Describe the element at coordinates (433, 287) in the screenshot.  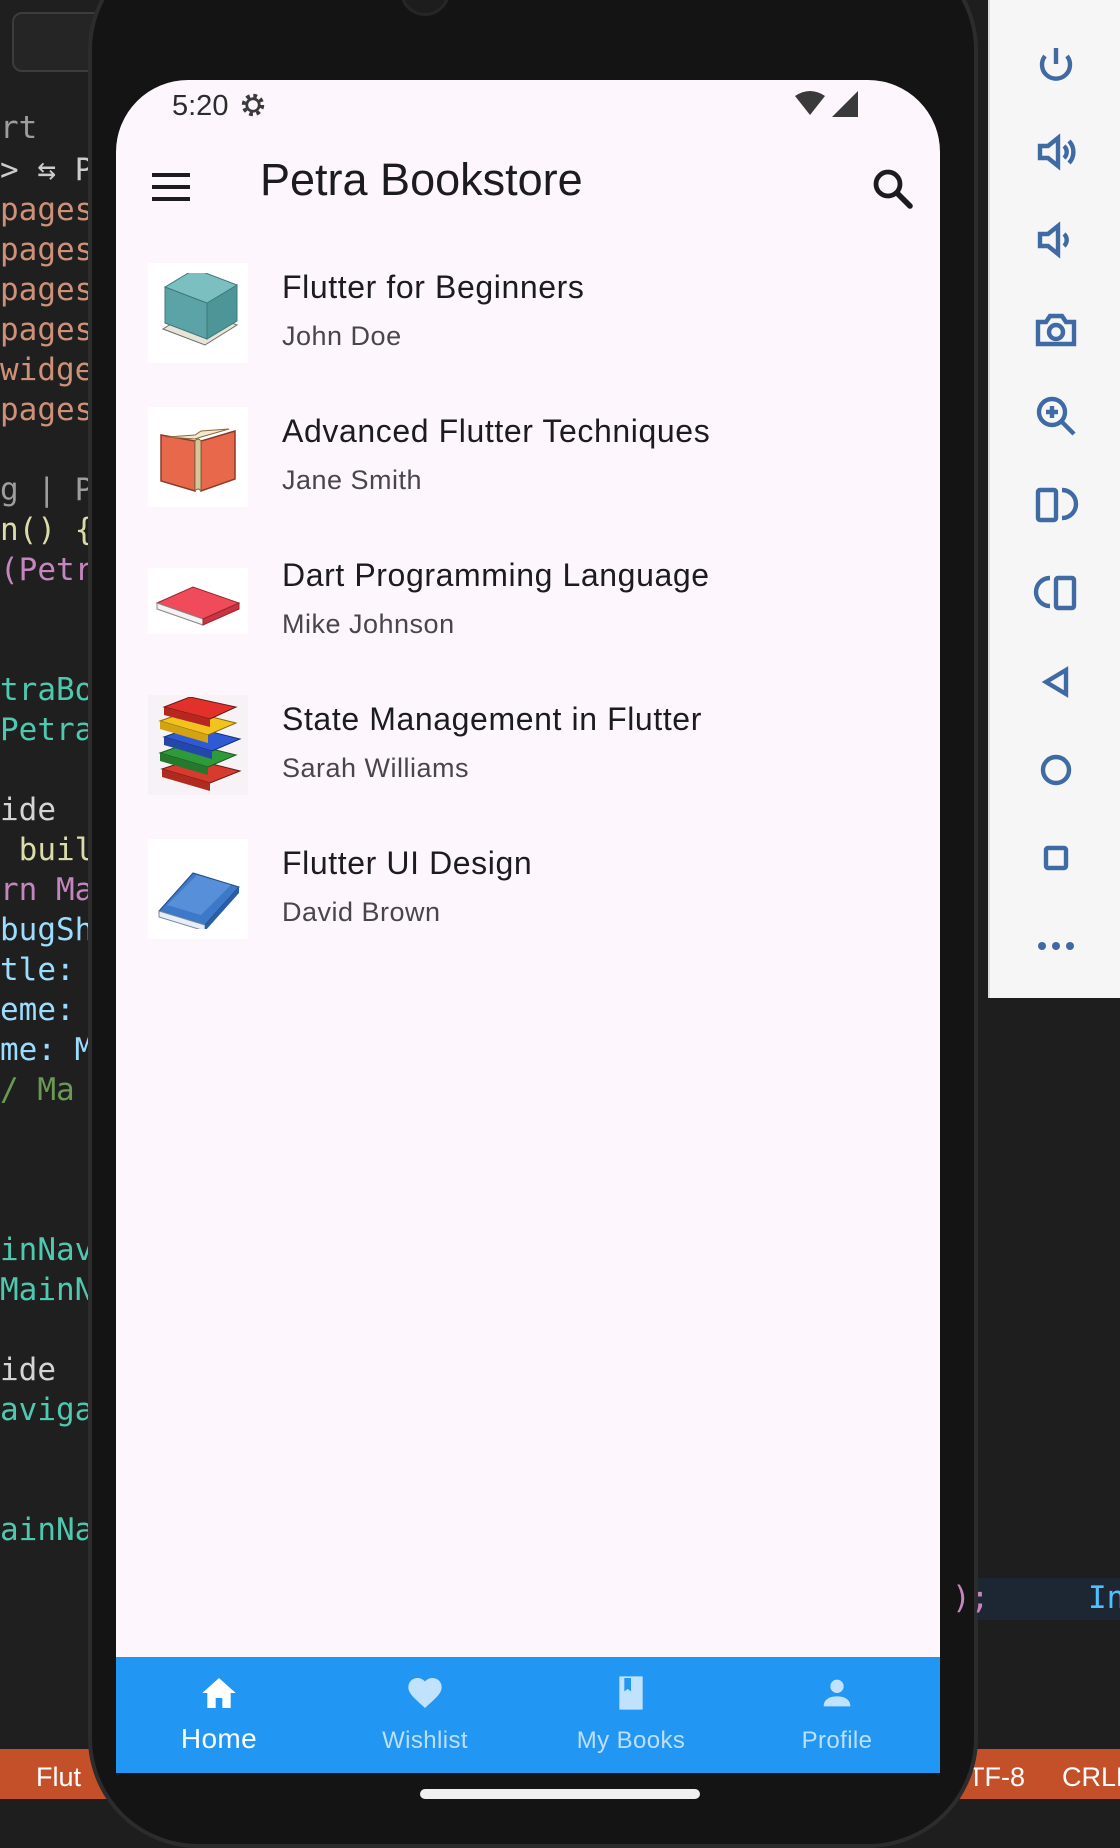
I see `book-title: Flutter for Beginners` at that location.